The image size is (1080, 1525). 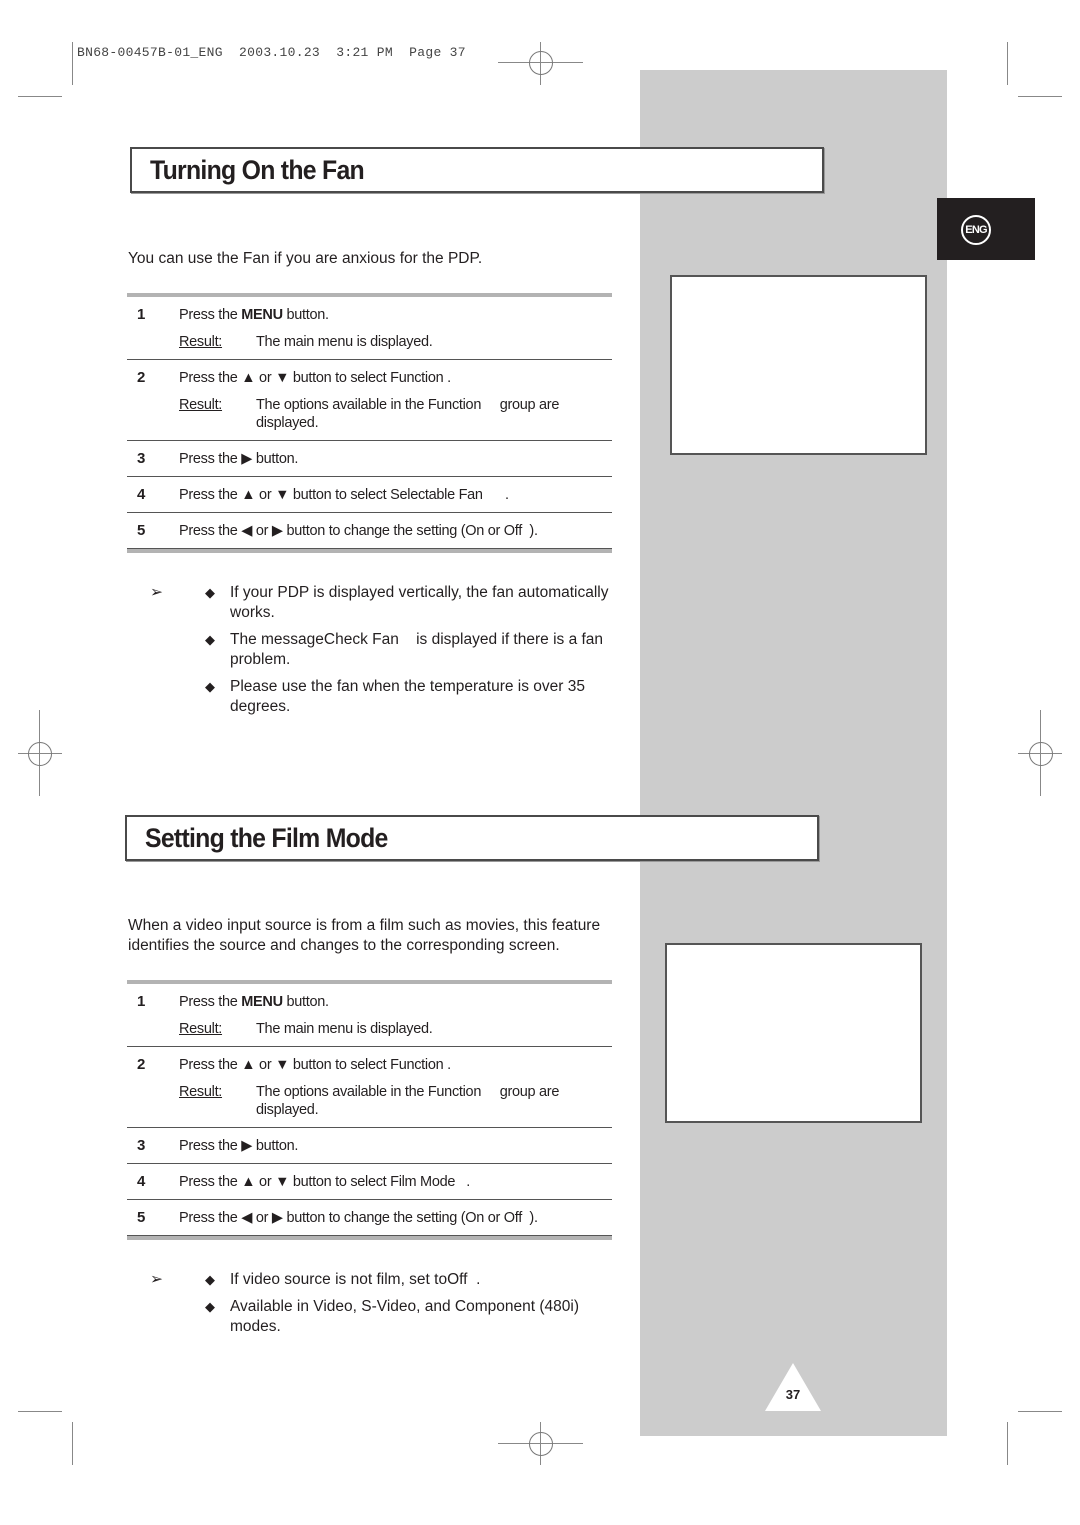 I want to click on eng-language-icon: ENG, so click(x=976, y=230).